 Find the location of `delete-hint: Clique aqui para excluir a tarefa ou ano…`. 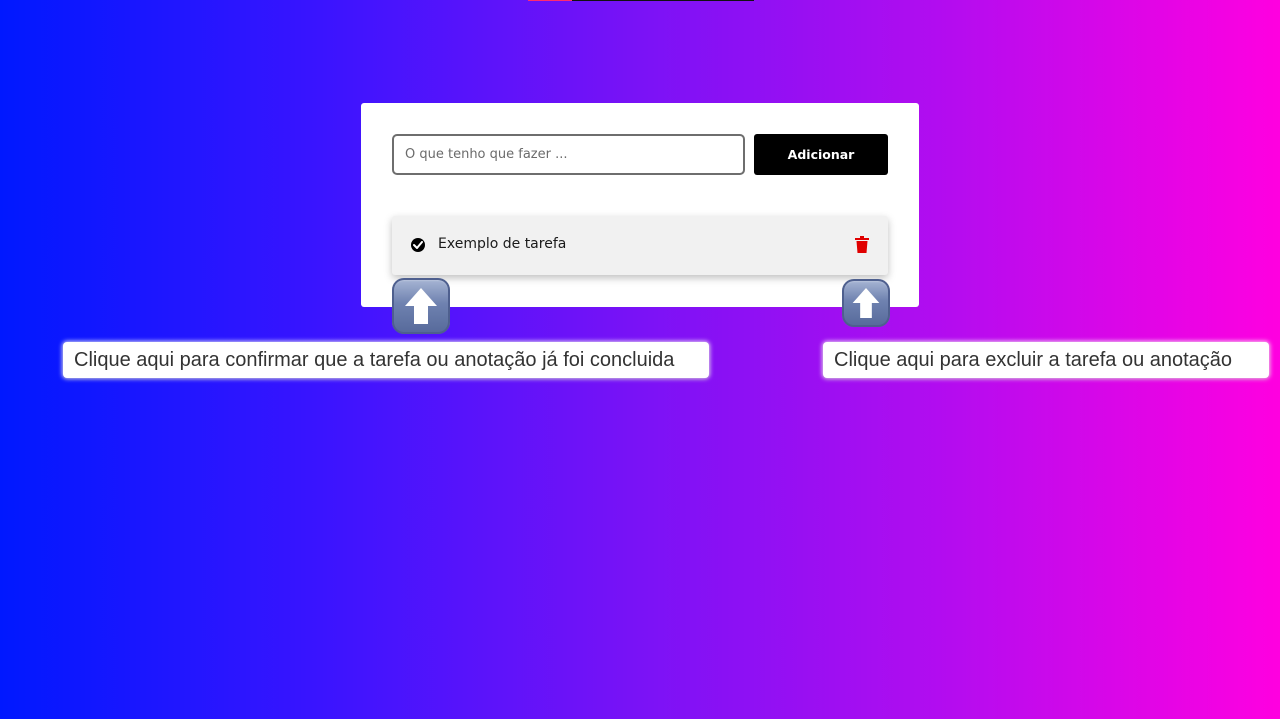

delete-hint: Clique aqui para excluir a tarefa ou ano… is located at coordinates (1046, 360).